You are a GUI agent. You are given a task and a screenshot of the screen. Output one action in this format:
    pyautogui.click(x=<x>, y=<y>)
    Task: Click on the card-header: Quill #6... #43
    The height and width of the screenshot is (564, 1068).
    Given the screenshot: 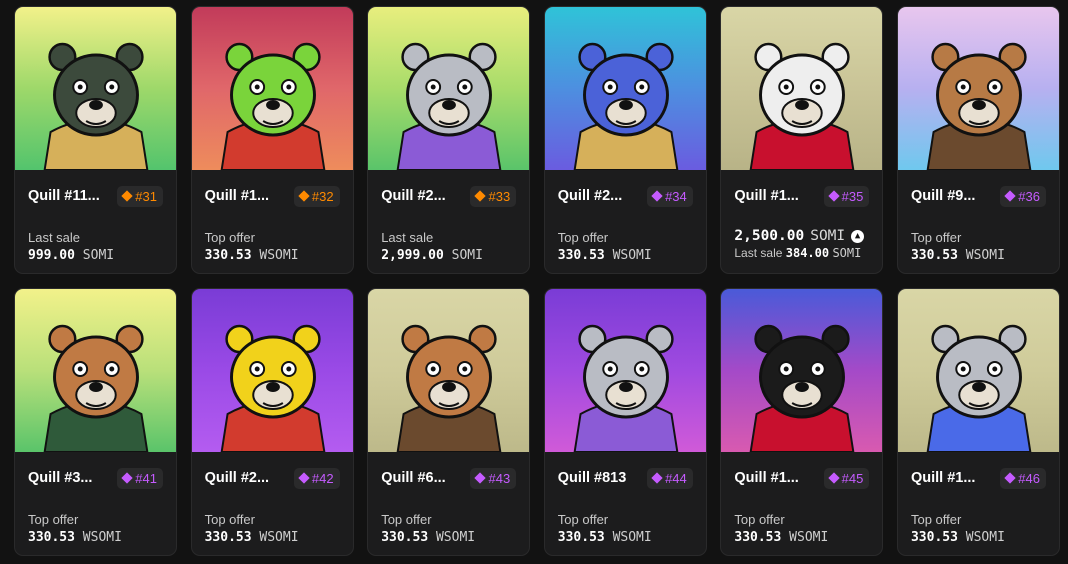 What is the action you would take?
    pyautogui.click(x=449, y=478)
    